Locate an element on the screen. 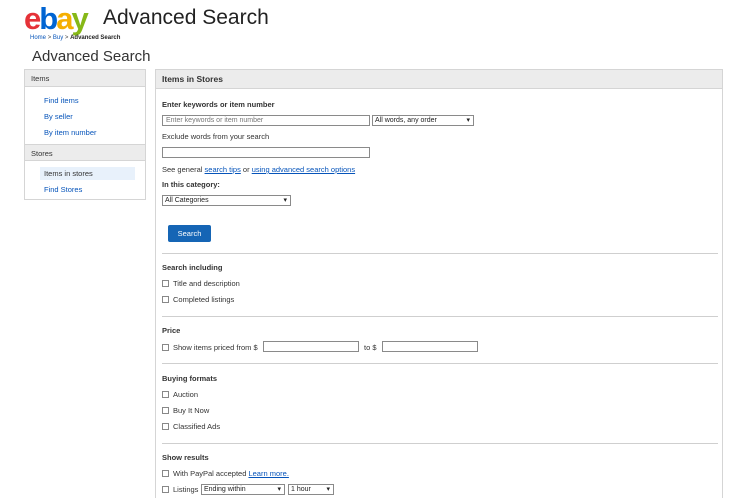 The width and height of the screenshot is (750, 498). breadcrumb: Home > Buy > Advanced Search is located at coordinates (75, 38).